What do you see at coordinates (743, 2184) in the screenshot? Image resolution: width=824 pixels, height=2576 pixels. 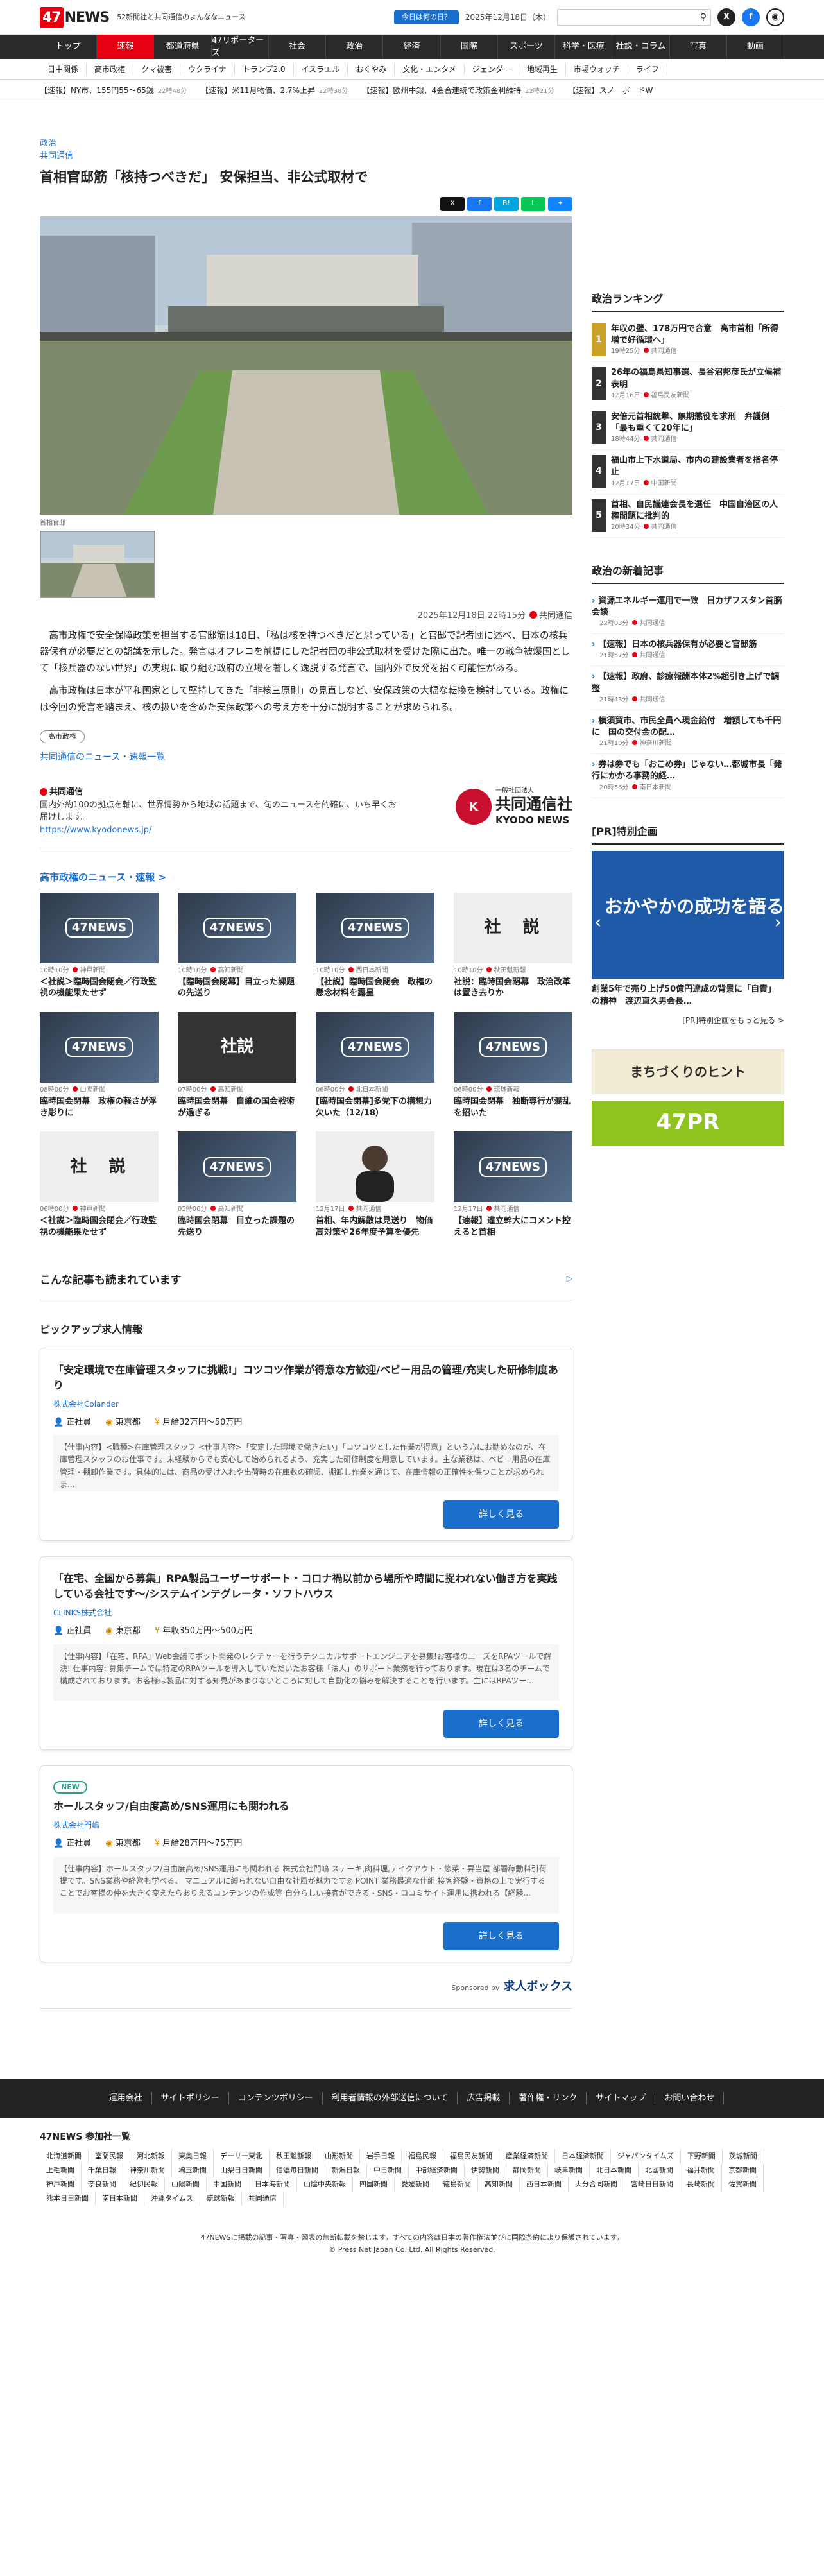 I see `member-link: 佐賀新聞` at bounding box center [743, 2184].